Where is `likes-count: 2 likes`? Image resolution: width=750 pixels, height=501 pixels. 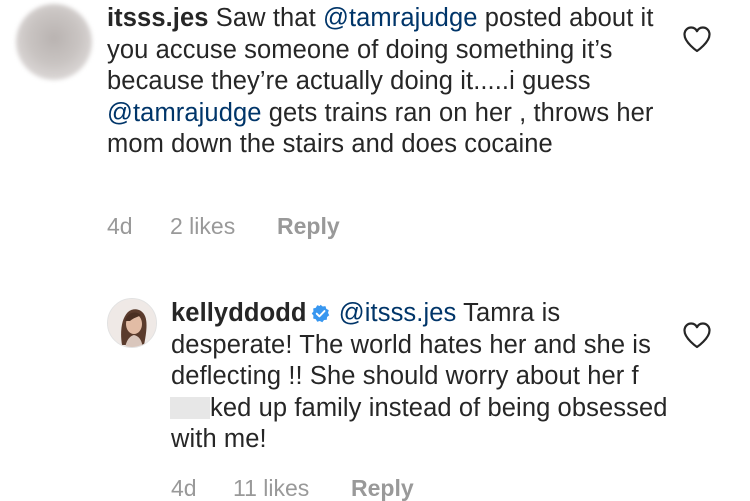
likes-count: 2 likes is located at coordinates (202, 226).